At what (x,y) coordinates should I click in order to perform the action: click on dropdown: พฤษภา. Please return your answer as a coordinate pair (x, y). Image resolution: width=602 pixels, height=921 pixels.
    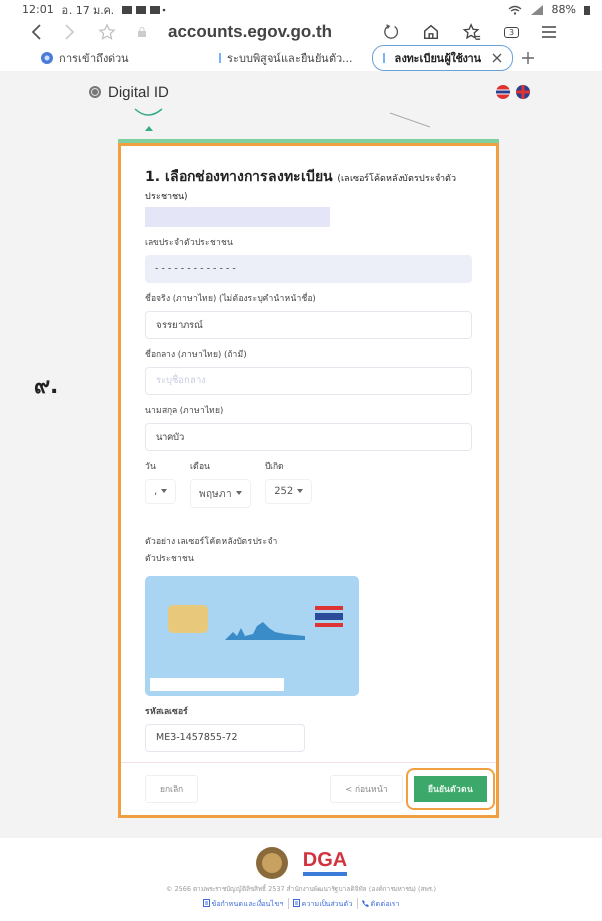
    Looking at the image, I should click on (221, 493).